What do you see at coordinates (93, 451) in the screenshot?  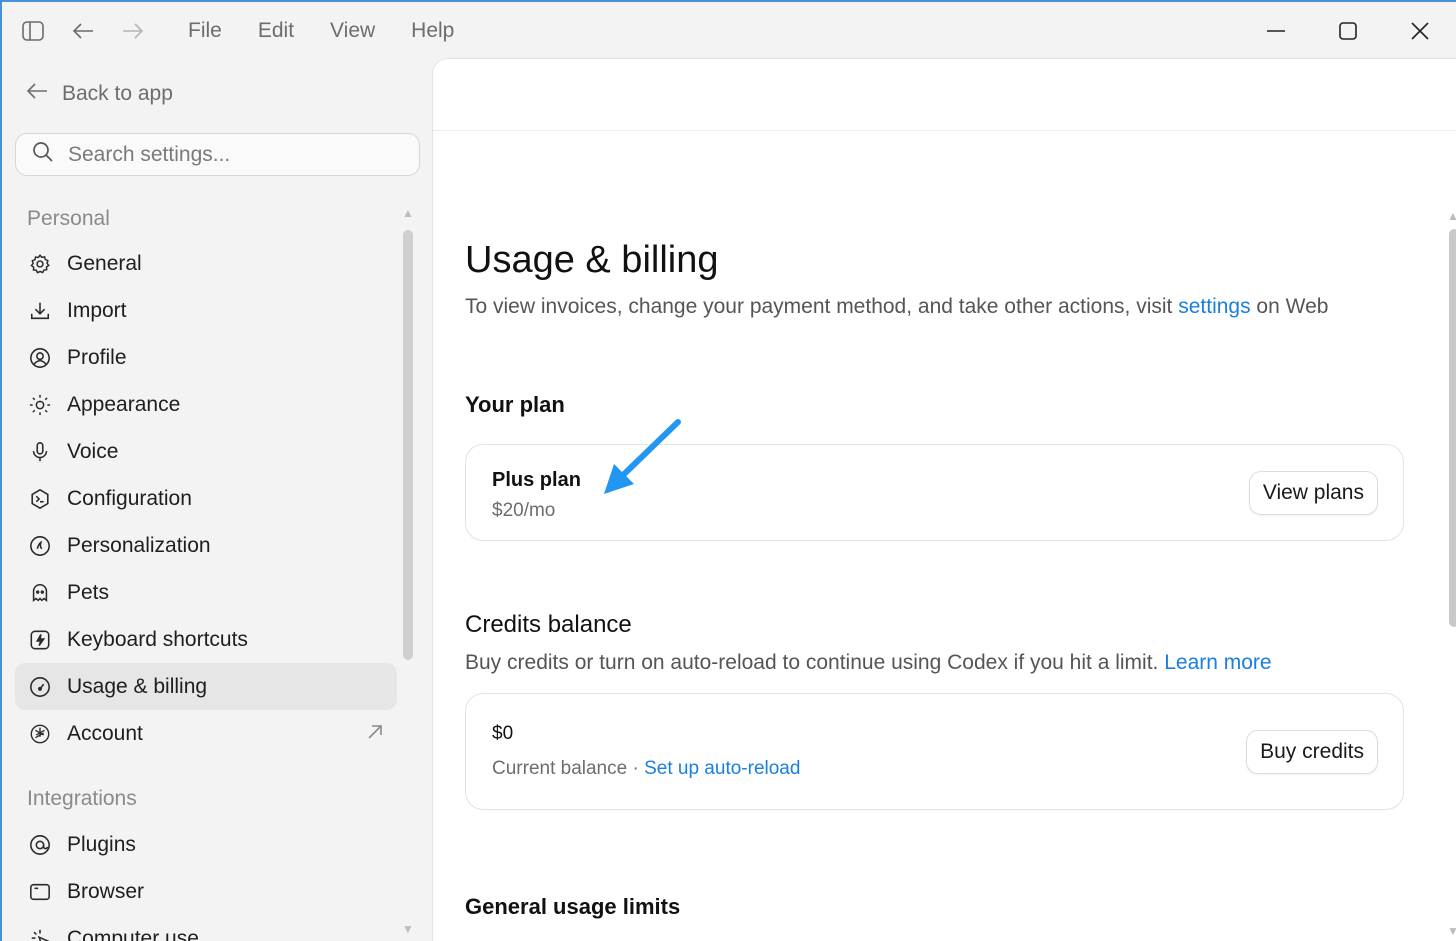 I see `sidebar-item-label: Voice` at bounding box center [93, 451].